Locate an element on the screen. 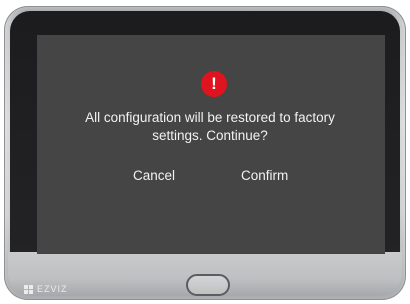 The height and width of the screenshot is (304, 410). brand-logo: EZVIZ is located at coordinates (46, 289).